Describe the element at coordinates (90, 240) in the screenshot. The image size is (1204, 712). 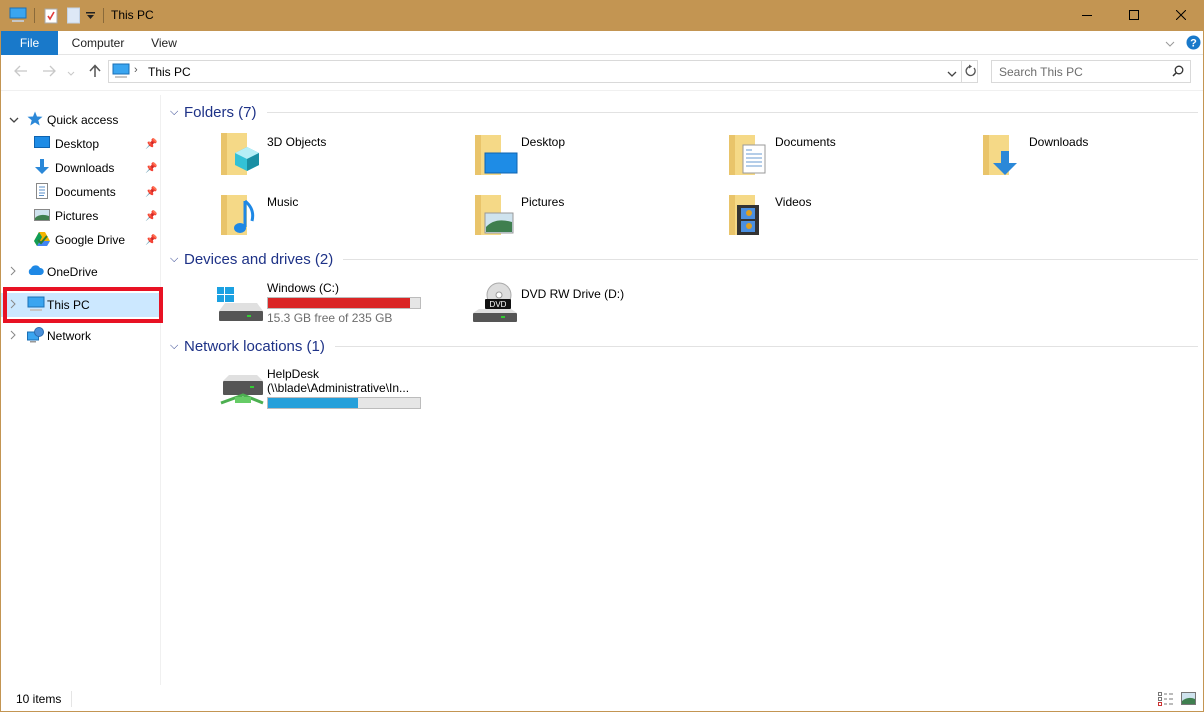
I see `sidebar-item-label: Google Drive` at that location.